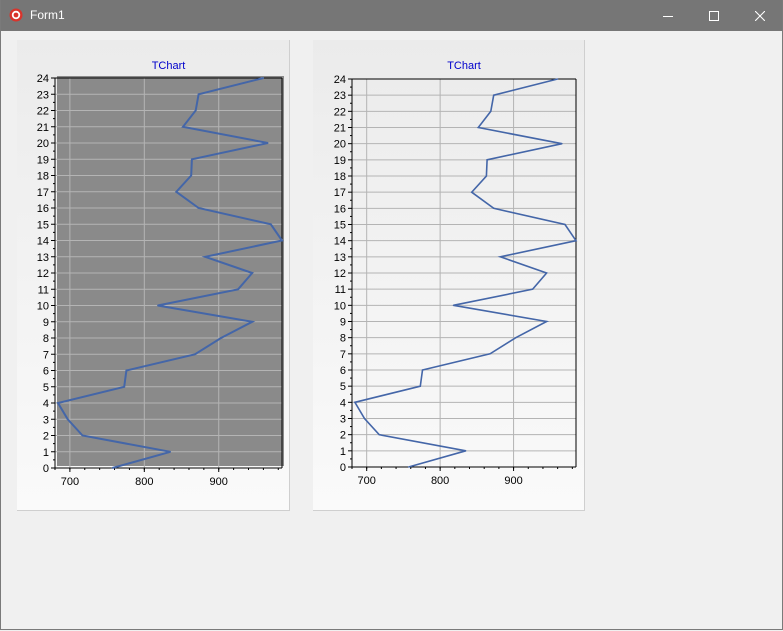 This screenshot has width=783, height=631. Describe the element at coordinates (343, 452) in the screenshot. I see `y-tick-label: 1` at that location.